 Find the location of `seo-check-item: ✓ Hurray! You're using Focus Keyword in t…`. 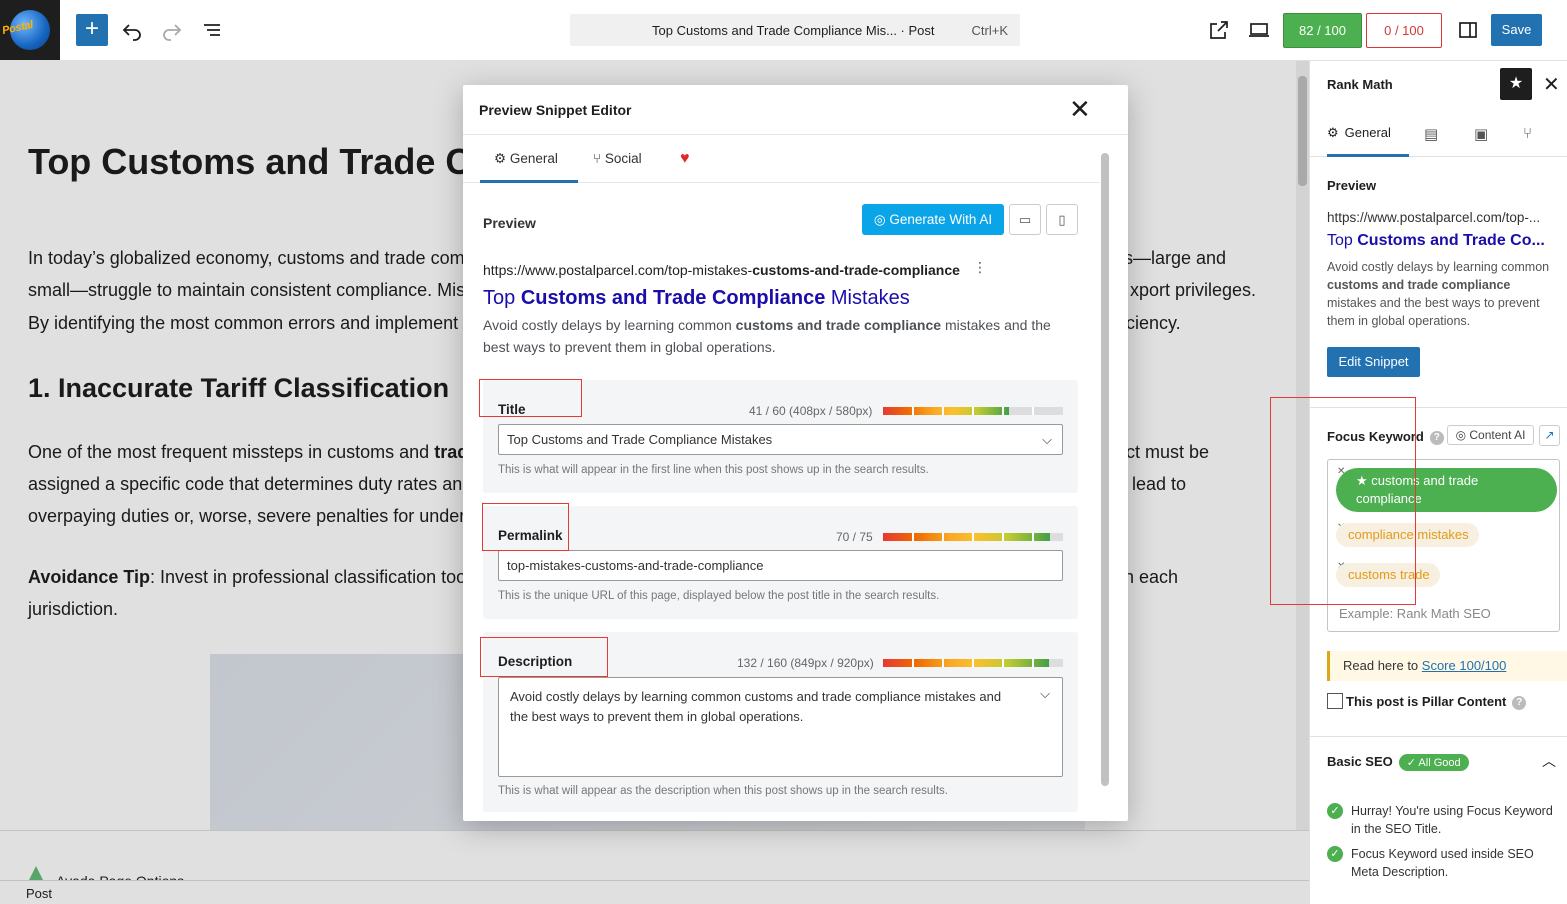

seo-check-item: ✓ Hurray! You're using Focus Keyword in t… is located at coordinates (1442, 820).